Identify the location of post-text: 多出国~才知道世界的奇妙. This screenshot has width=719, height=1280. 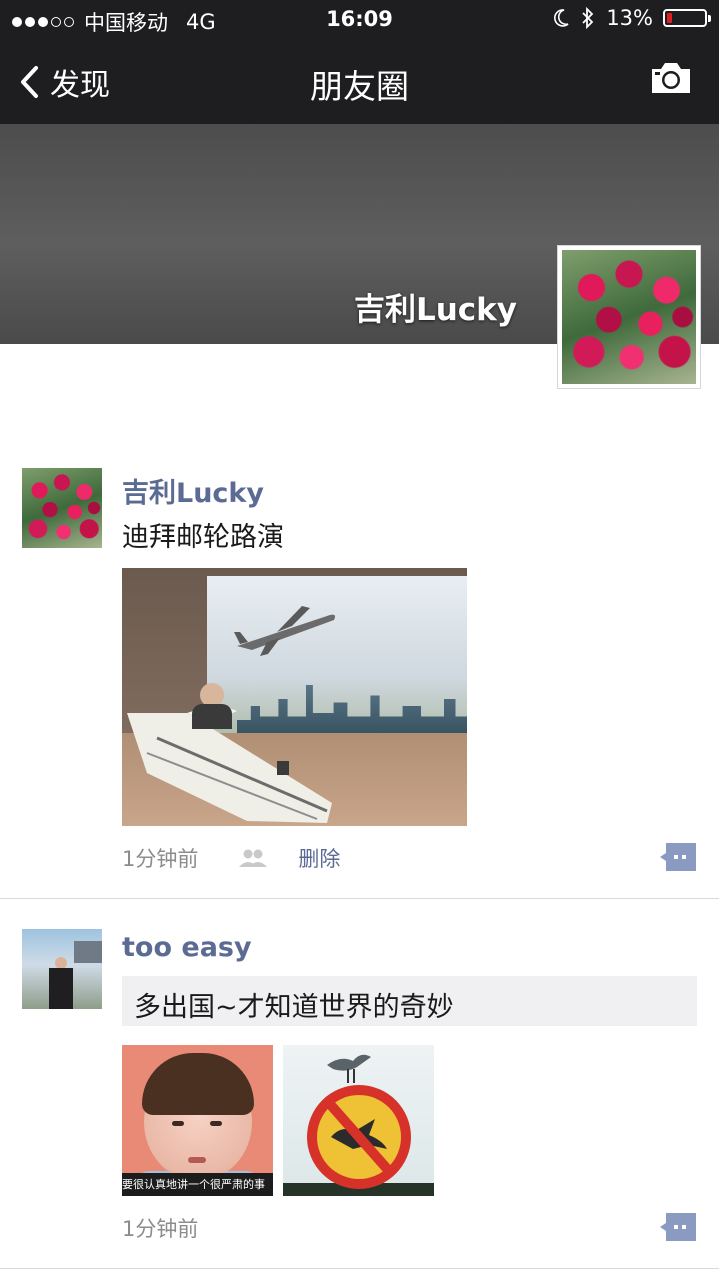
(409, 1001).